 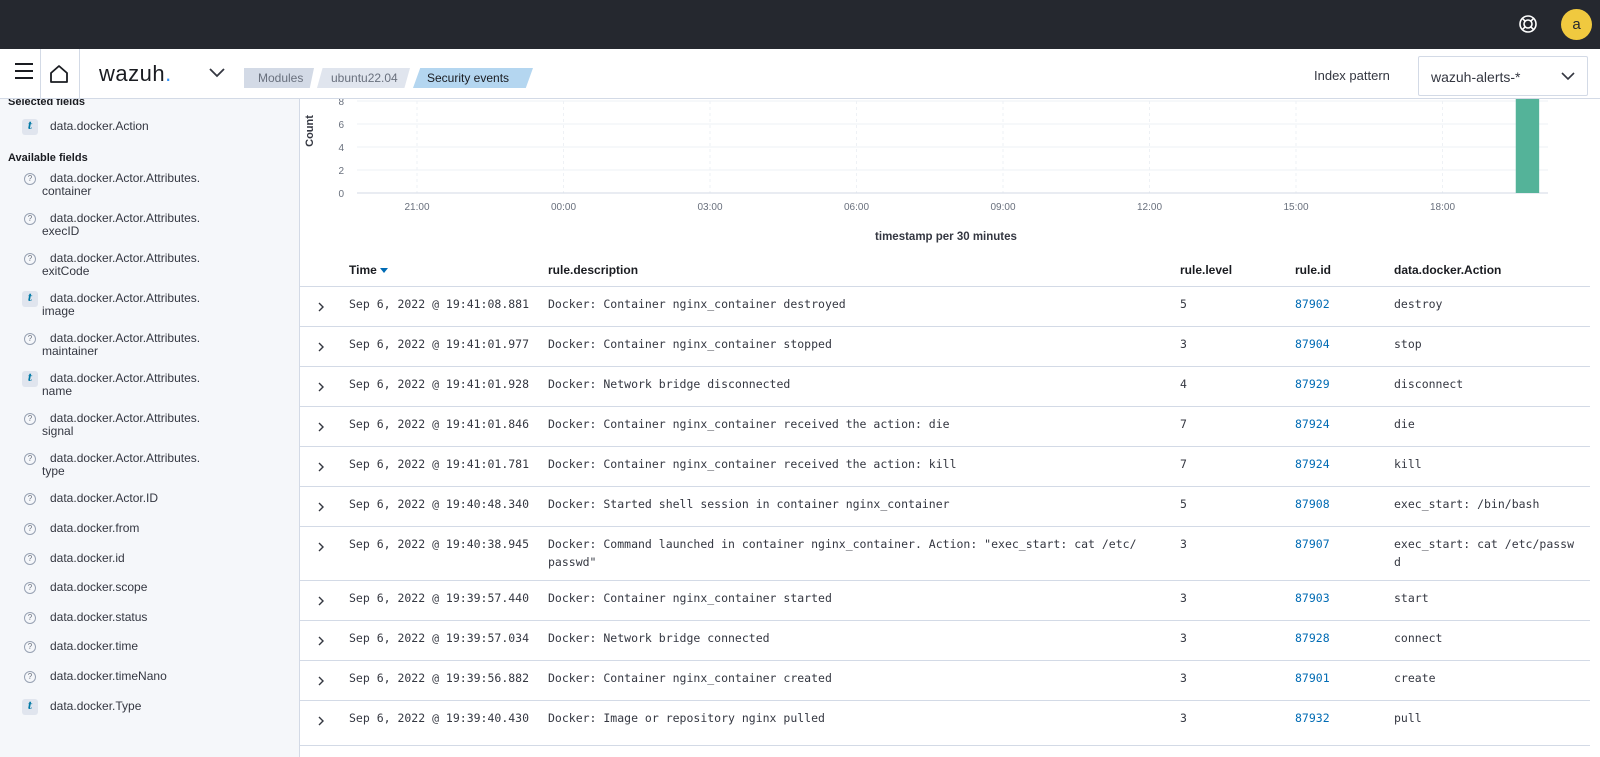 What do you see at coordinates (1418, 638) in the screenshot?
I see `action-line: connect` at bounding box center [1418, 638].